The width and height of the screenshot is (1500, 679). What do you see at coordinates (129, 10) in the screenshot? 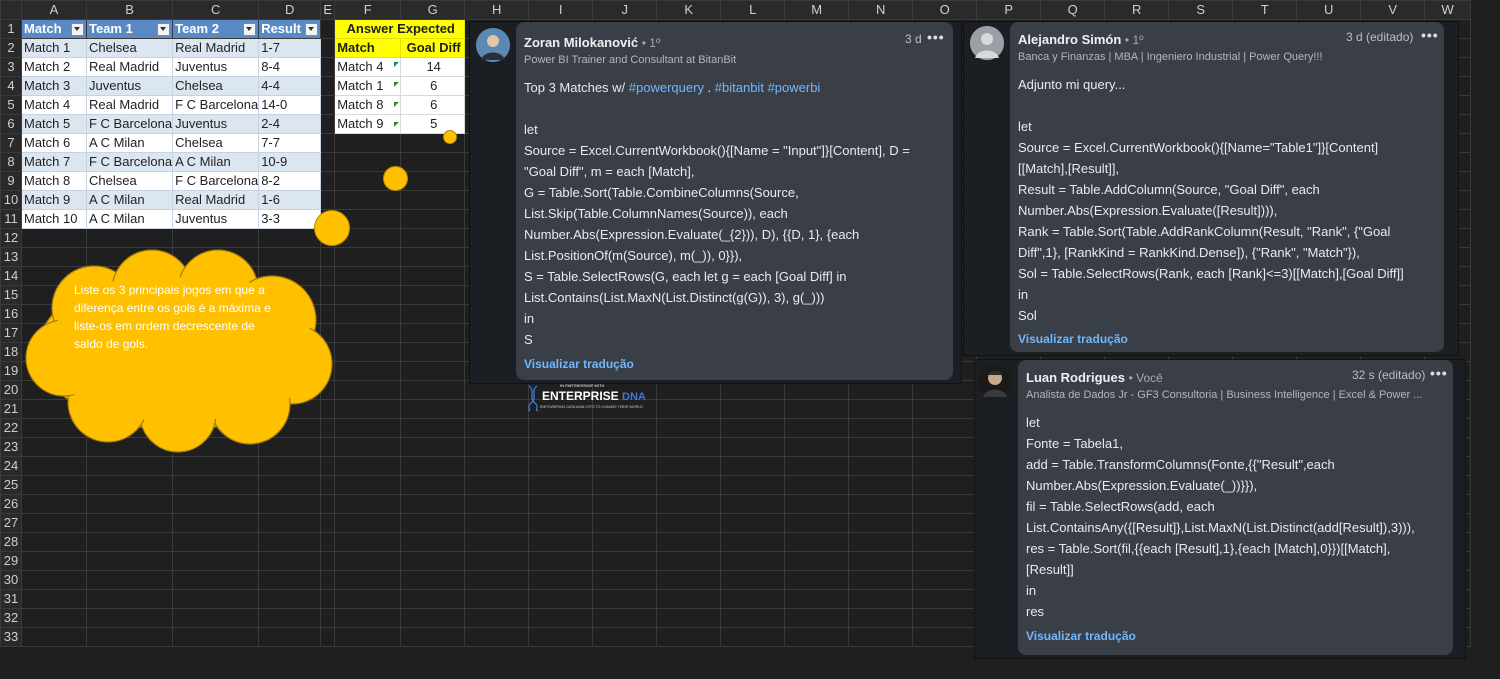
I see `column-header: B` at bounding box center [129, 10].